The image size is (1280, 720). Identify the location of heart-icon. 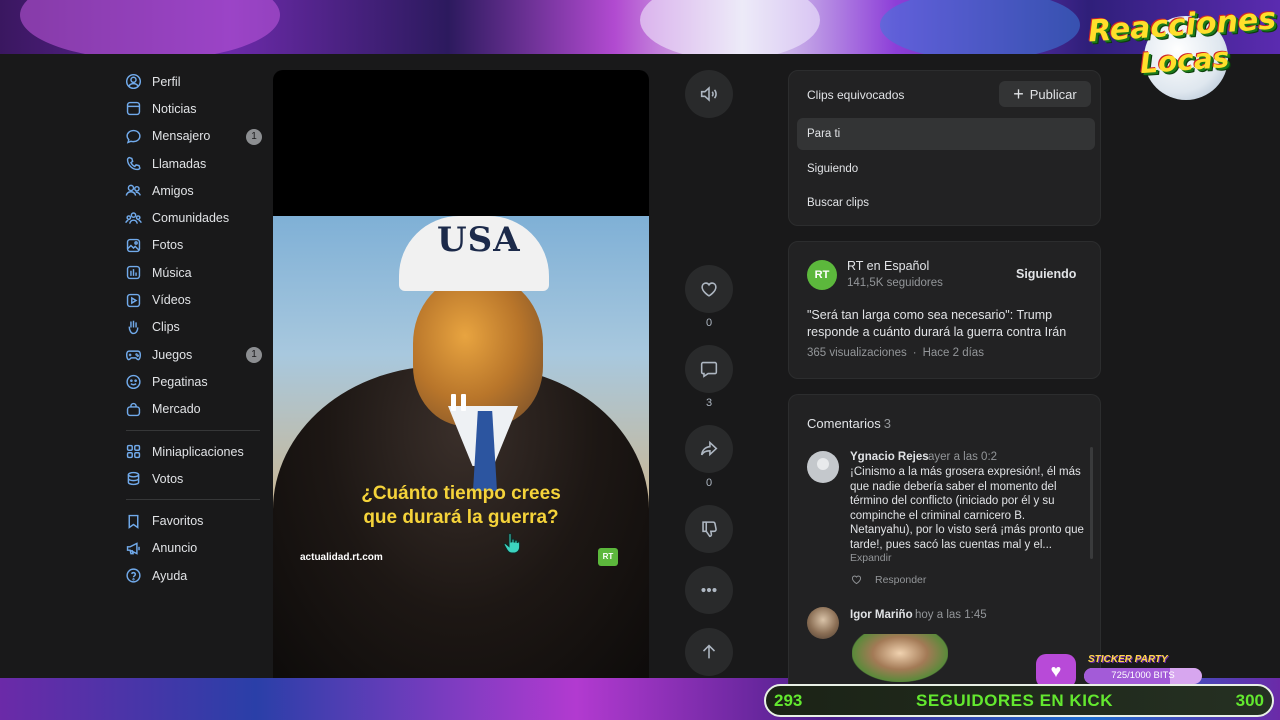
(856, 579).